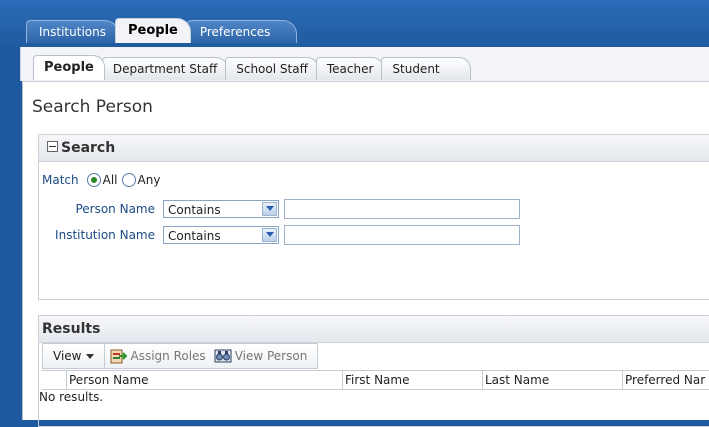 The height and width of the screenshot is (427, 709). What do you see at coordinates (281, 235) in the screenshot?
I see `institution-name-row: Institution Name Contains` at bounding box center [281, 235].